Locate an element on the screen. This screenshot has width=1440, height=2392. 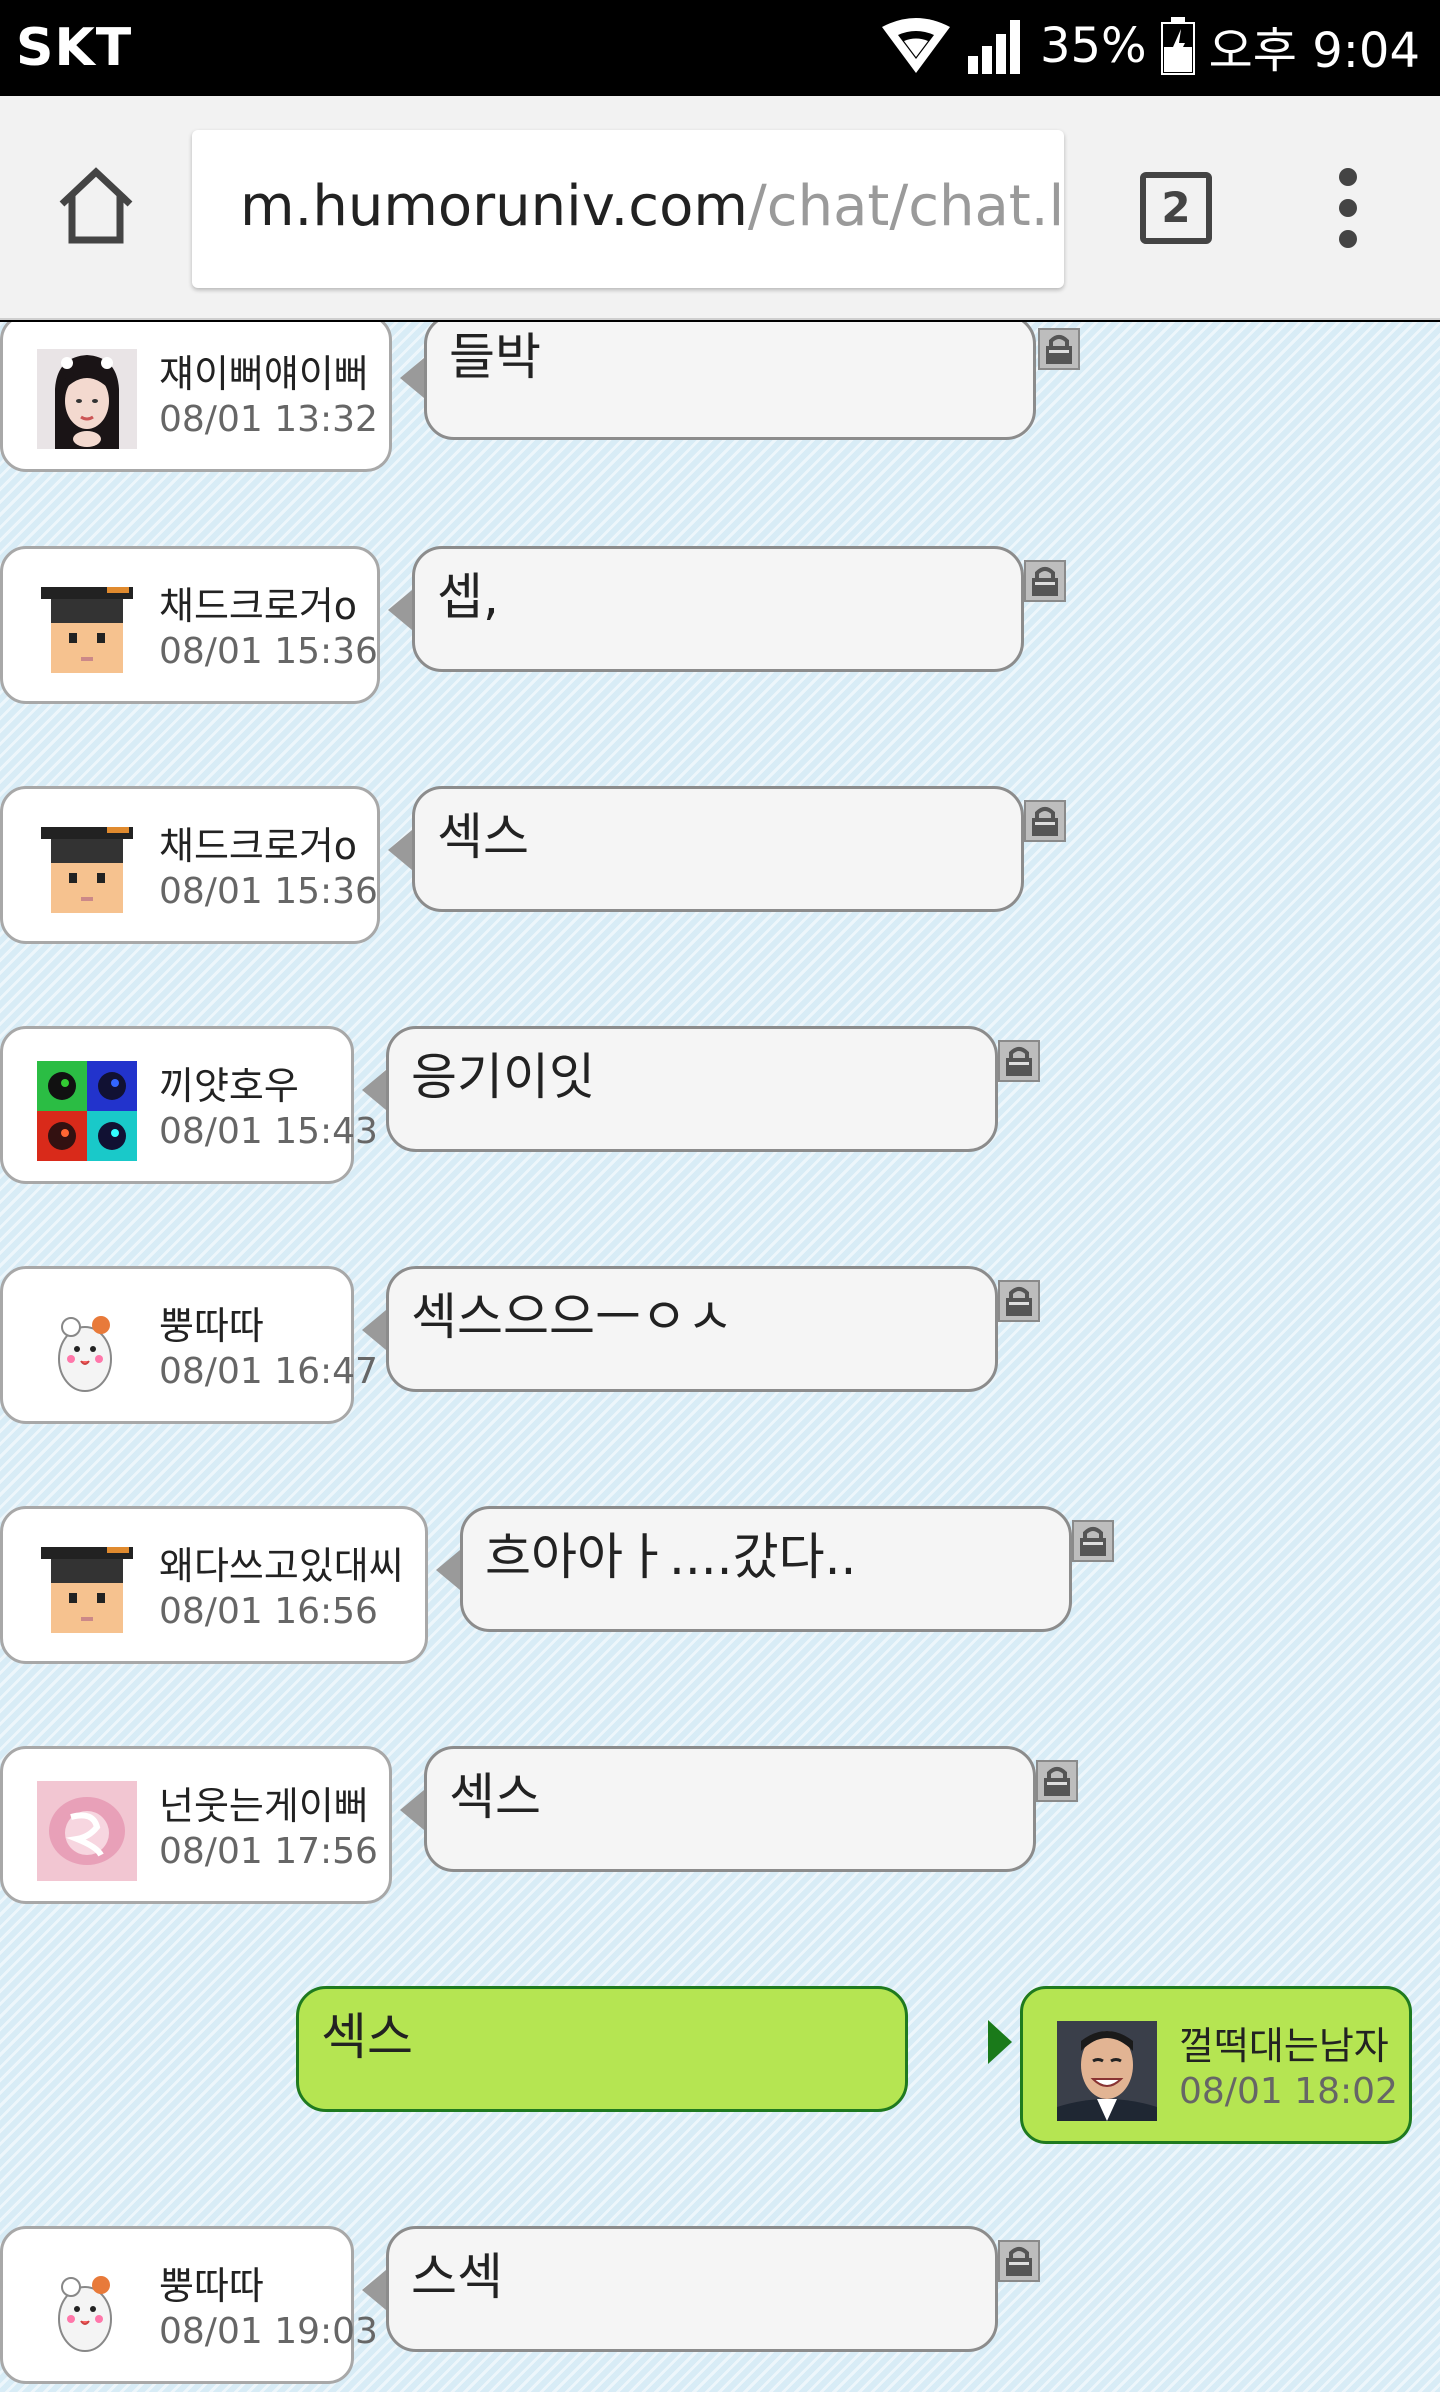
pink-blur-avatar is located at coordinates (87, 1831).